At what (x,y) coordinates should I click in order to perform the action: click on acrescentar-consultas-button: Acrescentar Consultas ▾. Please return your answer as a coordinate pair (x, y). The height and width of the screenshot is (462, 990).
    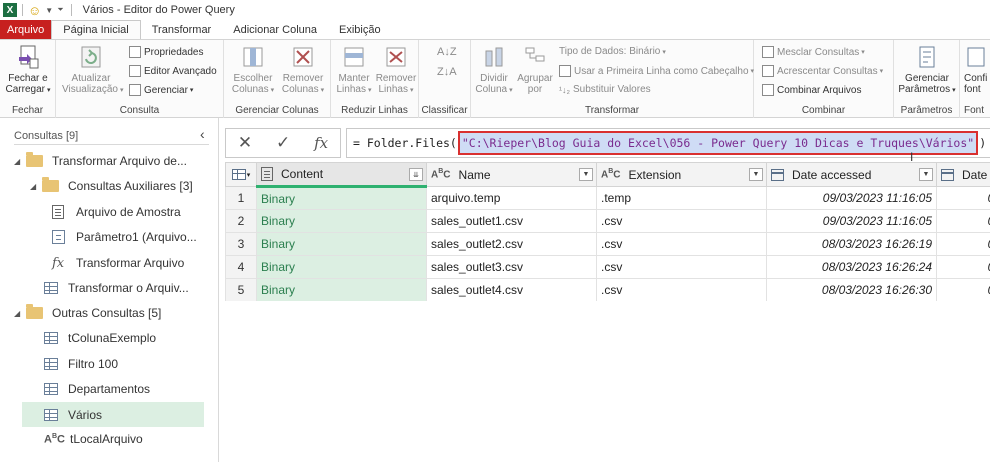
    Looking at the image, I should click on (822, 71).